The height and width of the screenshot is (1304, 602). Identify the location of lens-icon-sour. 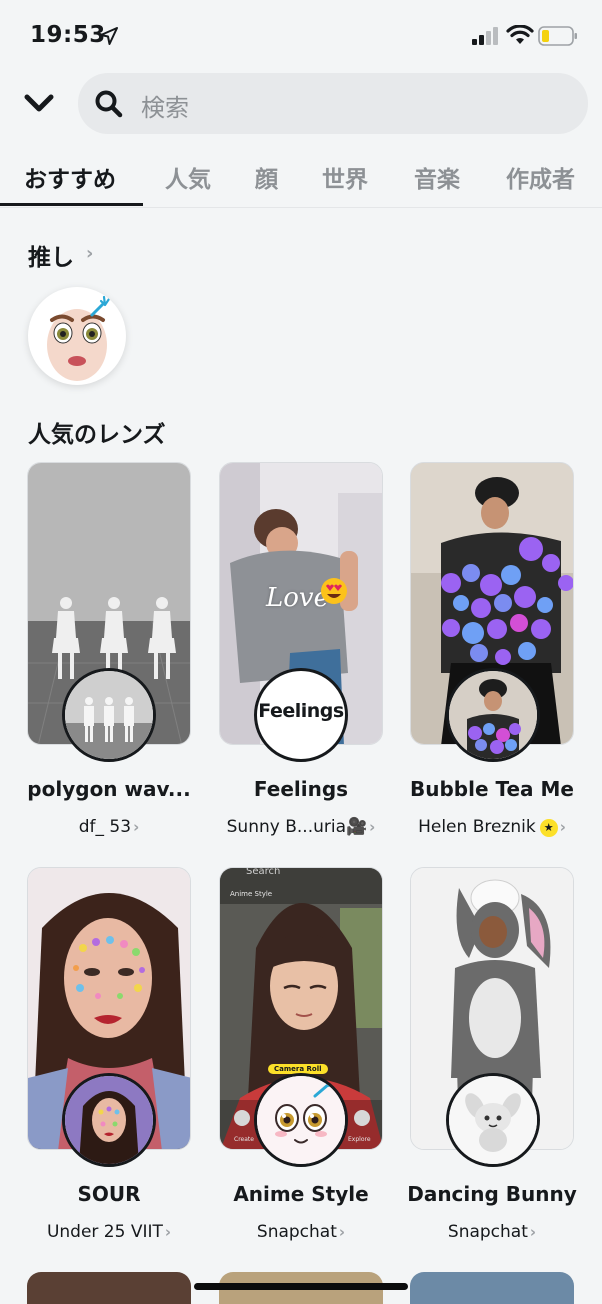
(109, 1120).